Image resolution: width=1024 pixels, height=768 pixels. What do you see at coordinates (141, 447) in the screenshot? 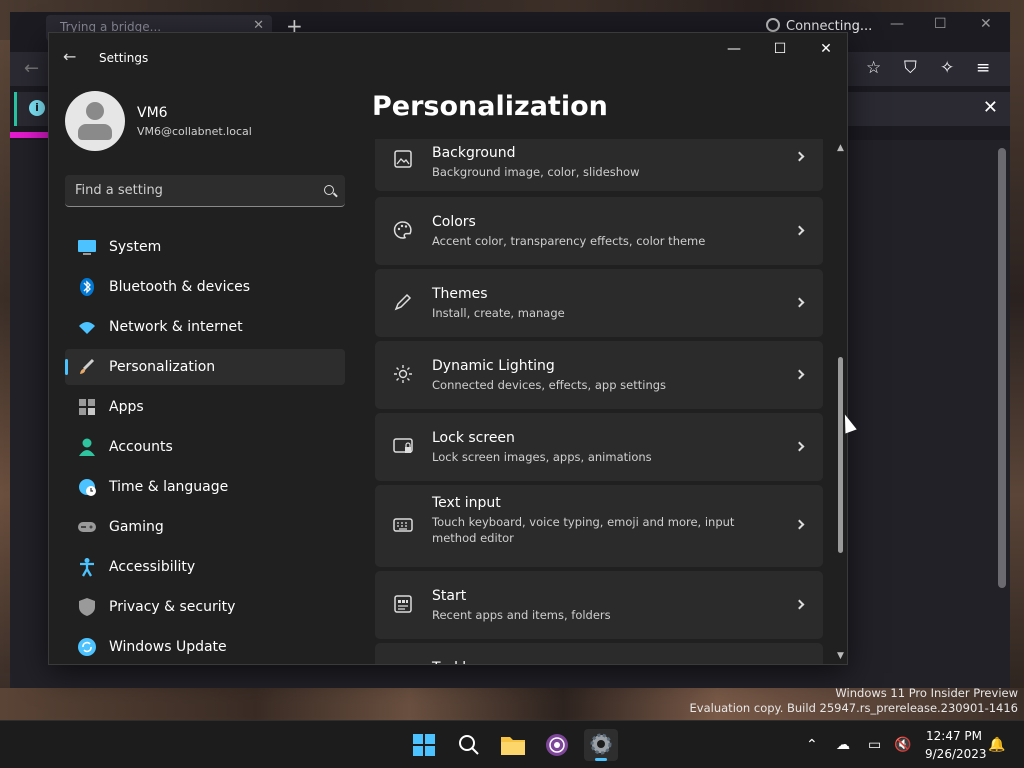
I see `sidebar-item-label: Accounts` at bounding box center [141, 447].